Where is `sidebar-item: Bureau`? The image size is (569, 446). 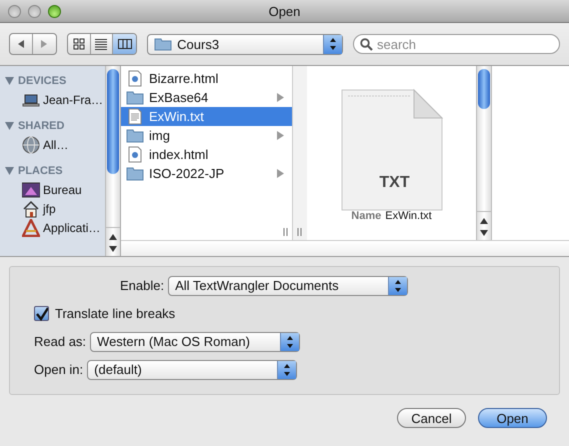
sidebar-item: Bureau is located at coordinates (52, 189).